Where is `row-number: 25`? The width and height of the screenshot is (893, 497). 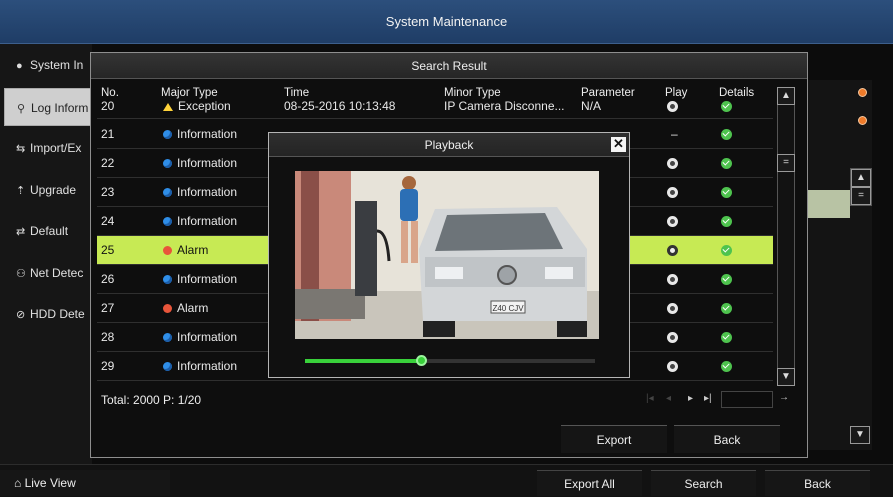 row-number: 25 is located at coordinates (108, 250).